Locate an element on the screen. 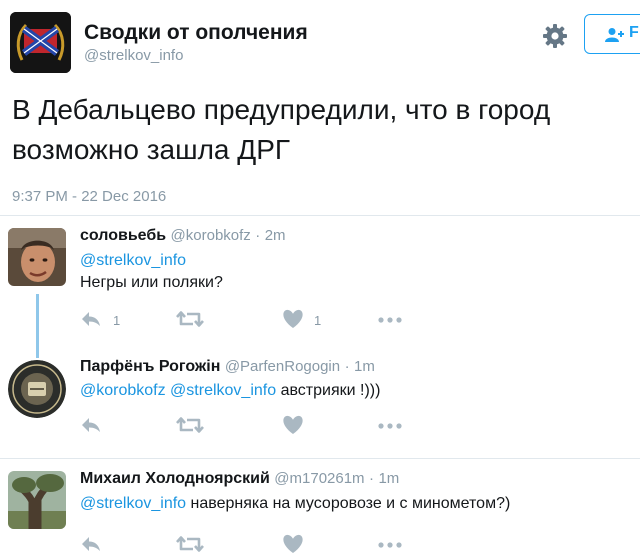 The image size is (640, 560). follow-person-icon is located at coordinates (614, 35).